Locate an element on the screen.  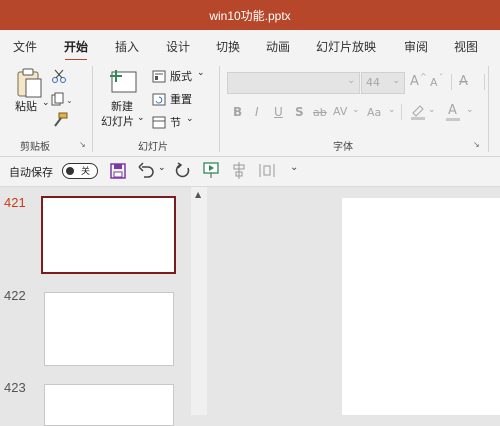
new-slide-label-1: 新建 is located at coordinates (122, 106).